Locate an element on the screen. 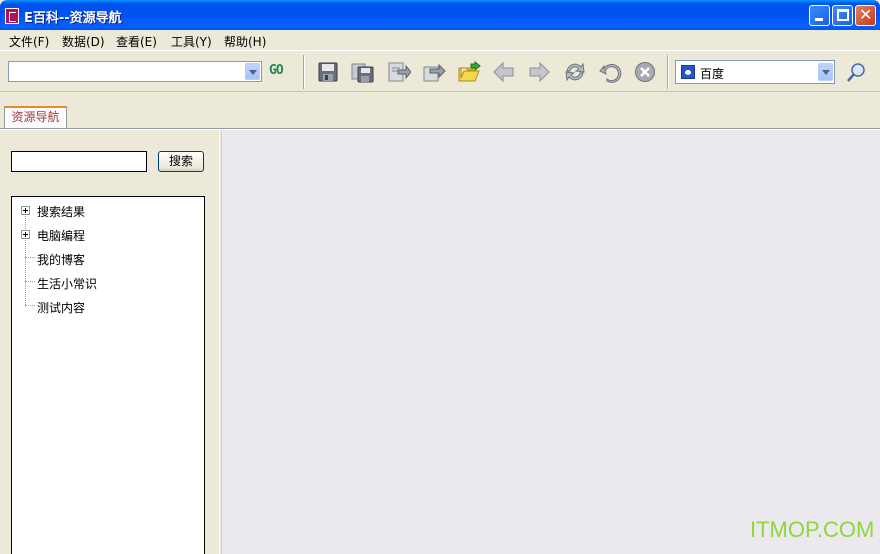  forward-doc-icon is located at coordinates (434, 72).